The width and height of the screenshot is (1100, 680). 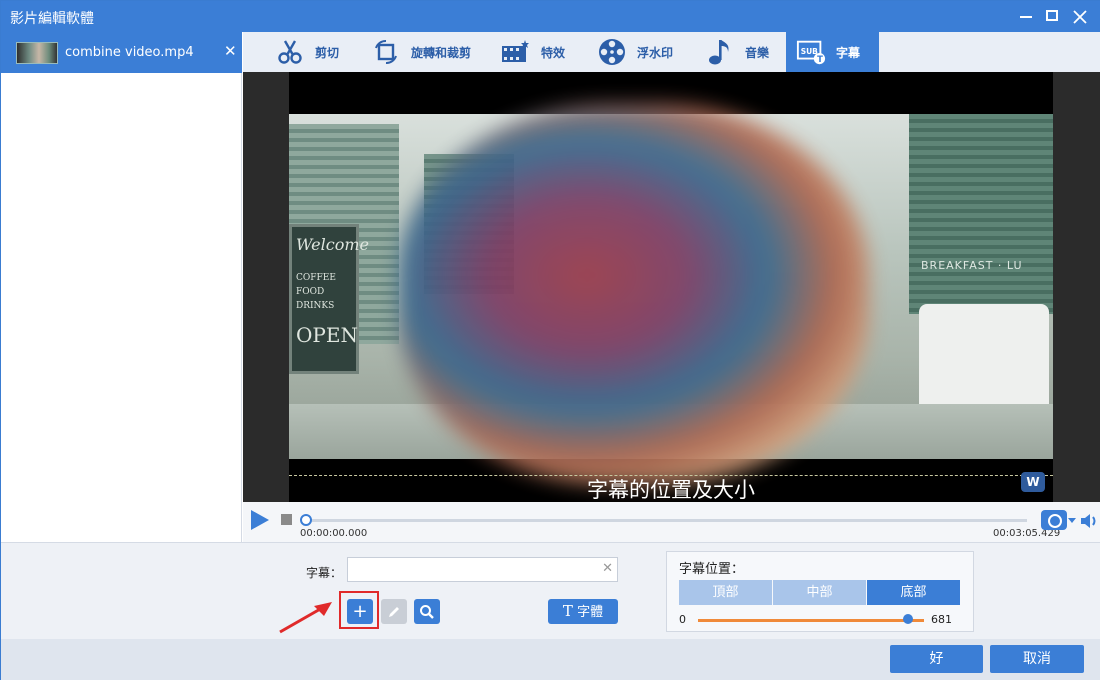 What do you see at coordinates (360, 611) in the screenshot?
I see `add-subtitle-button: +` at bounding box center [360, 611].